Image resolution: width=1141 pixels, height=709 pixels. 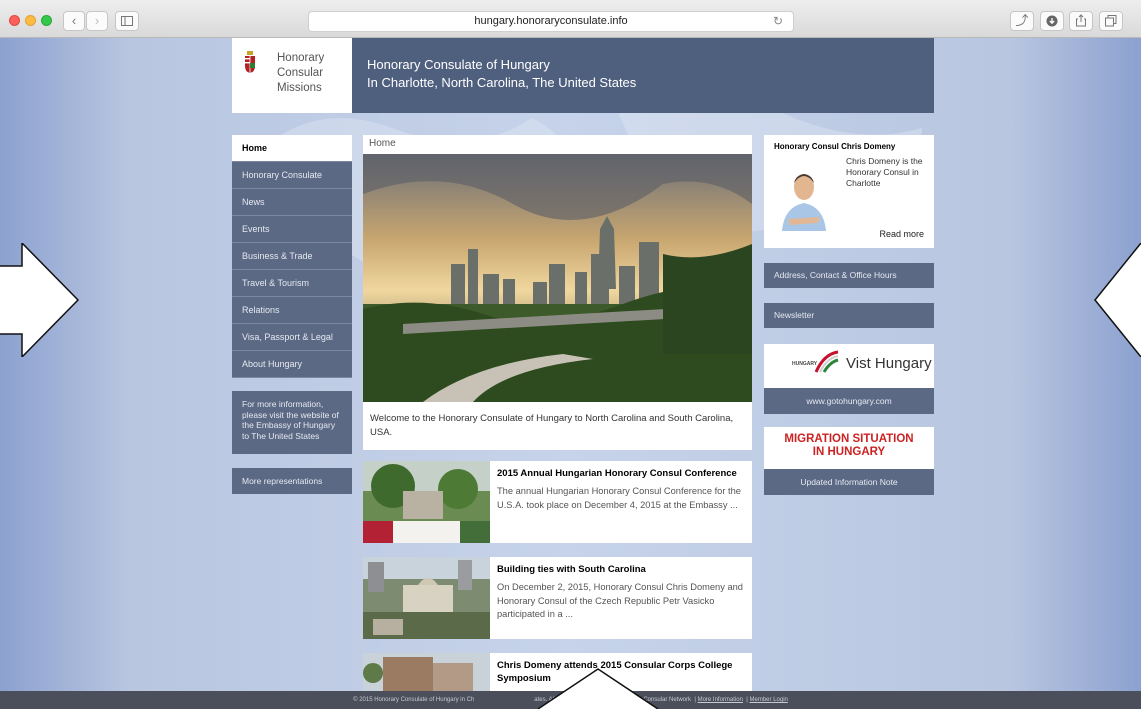 What do you see at coordinates (292, 202) in the screenshot?
I see `nav-item-news: News` at bounding box center [292, 202].